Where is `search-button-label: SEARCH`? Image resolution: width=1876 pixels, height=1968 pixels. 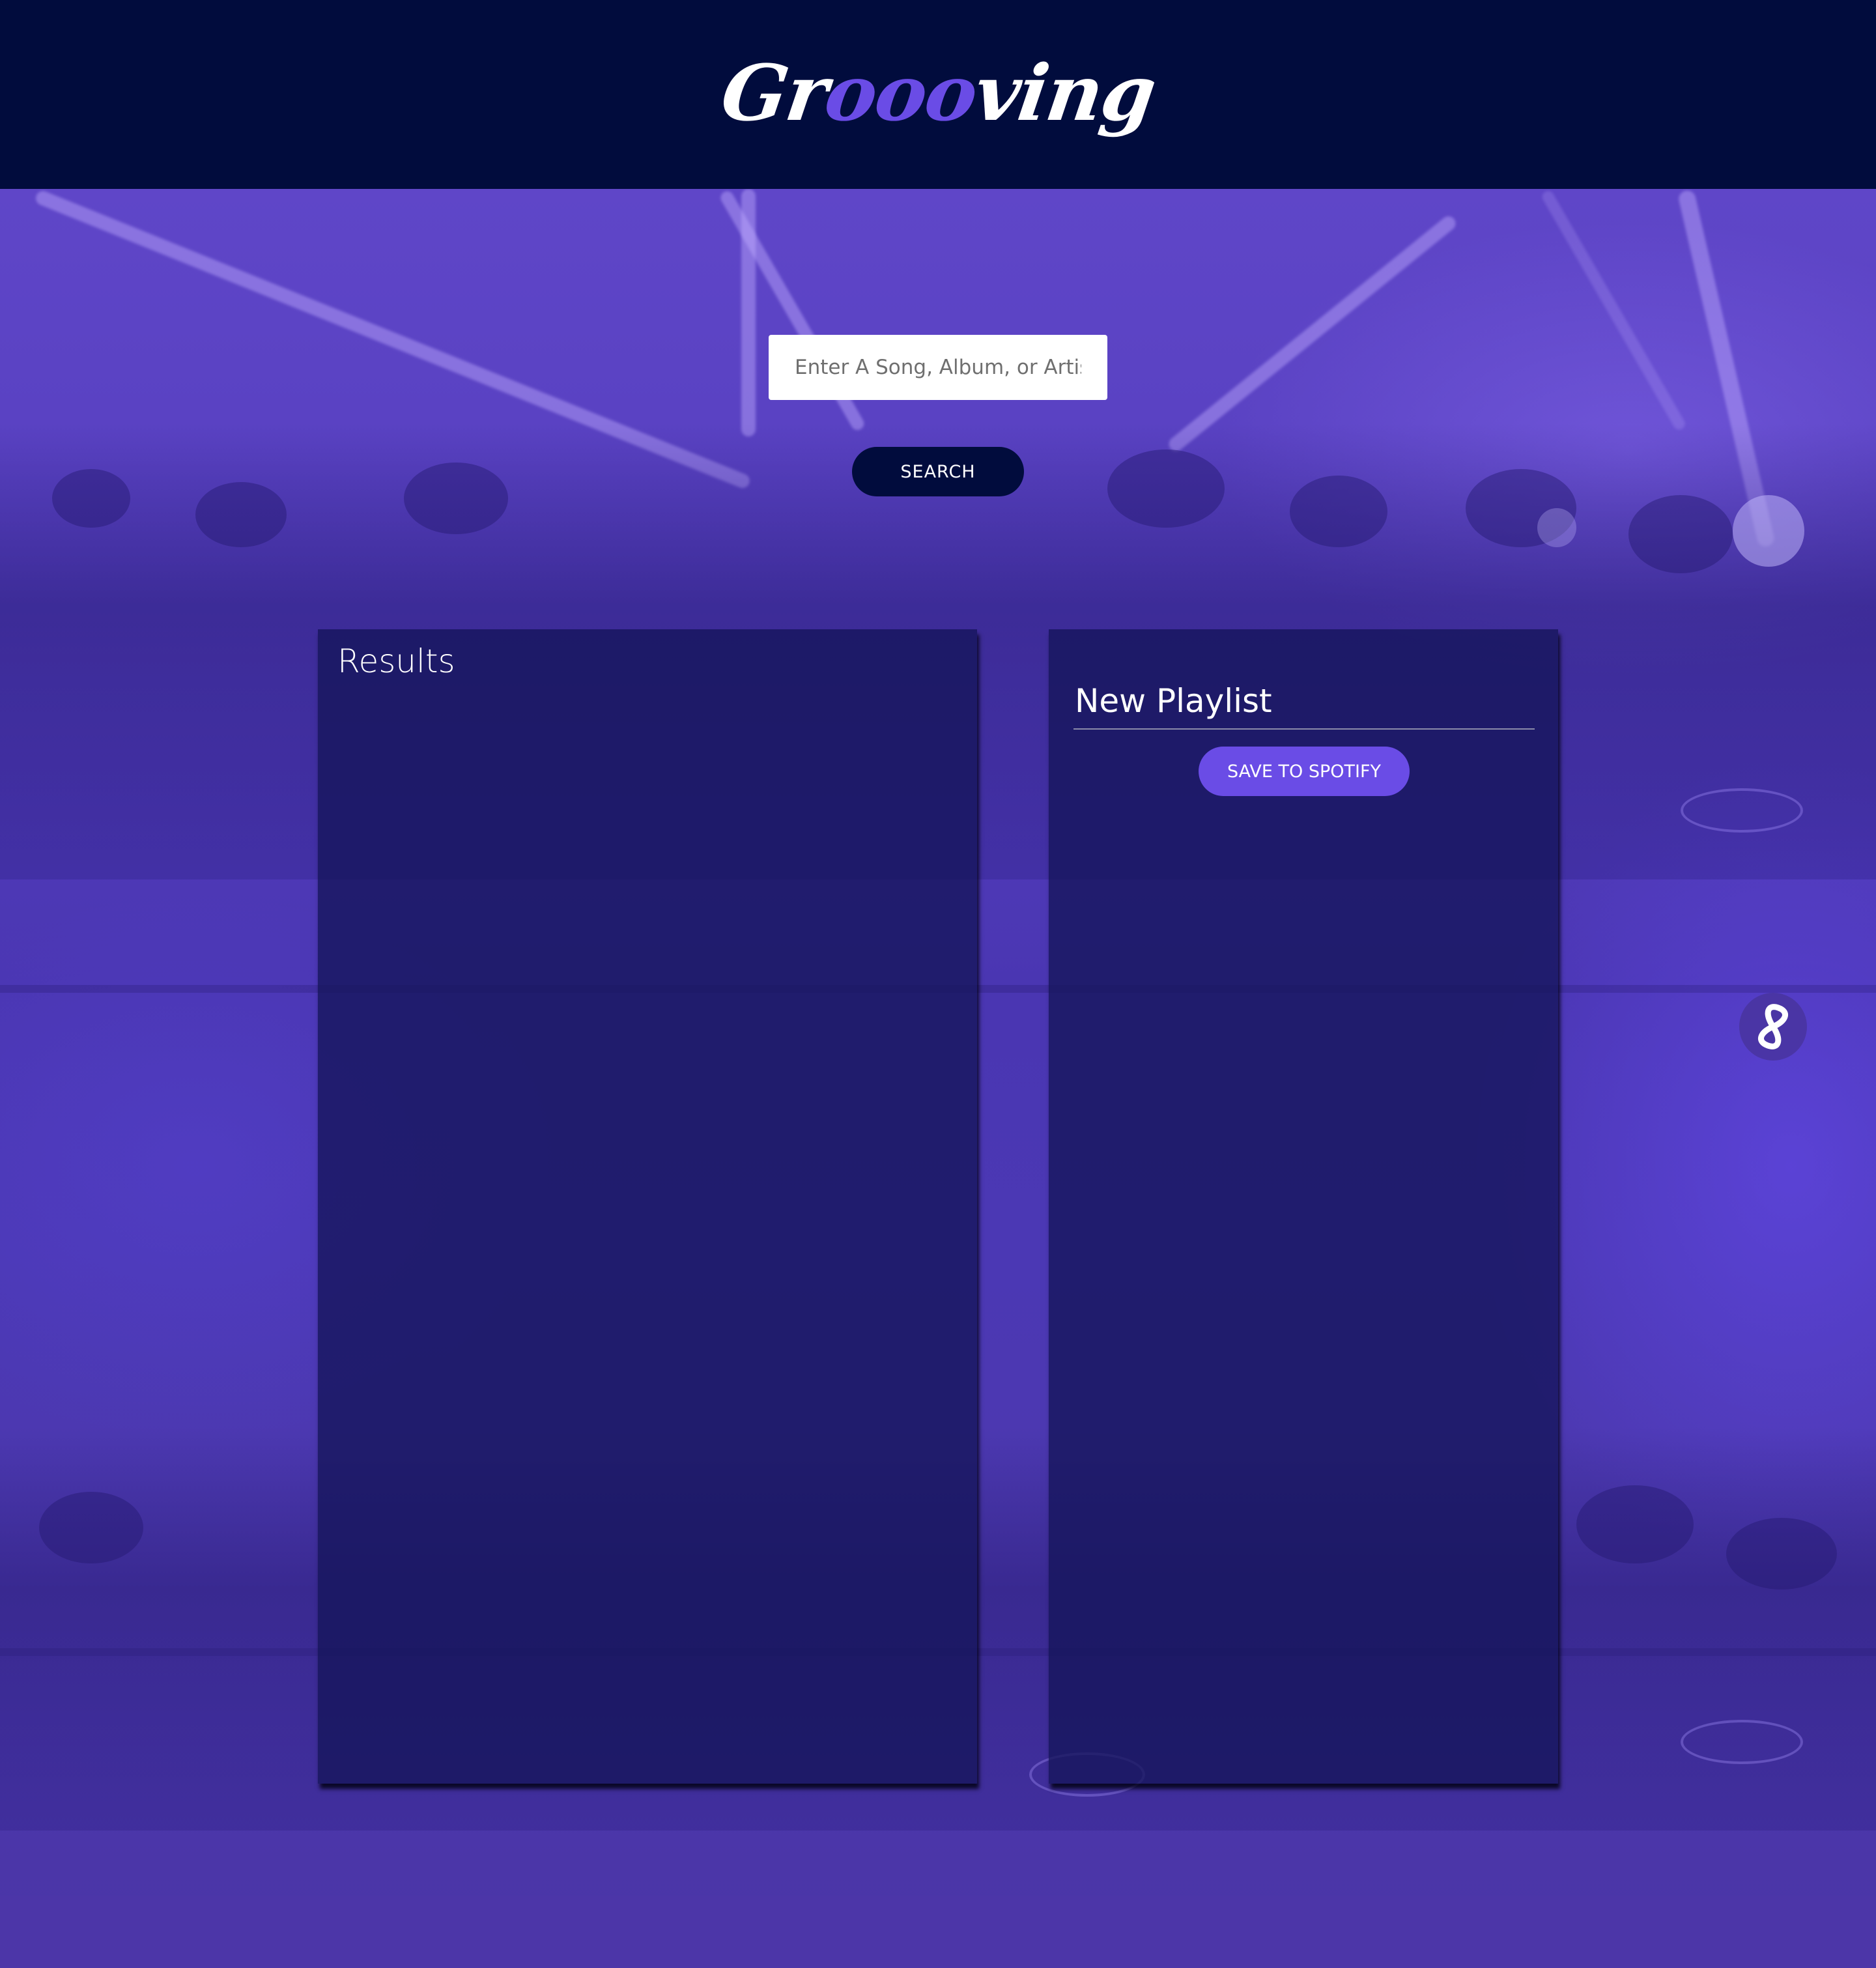
search-button-label: SEARCH is located at coordinates (938, 471).